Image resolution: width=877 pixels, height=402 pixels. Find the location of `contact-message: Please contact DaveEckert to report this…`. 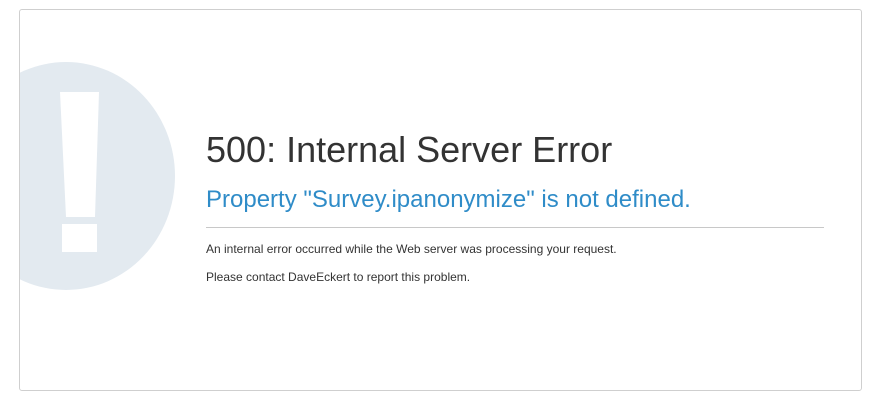

contact-message: Please contact DaveEckert to report this… is located at coordinates (338, 277).